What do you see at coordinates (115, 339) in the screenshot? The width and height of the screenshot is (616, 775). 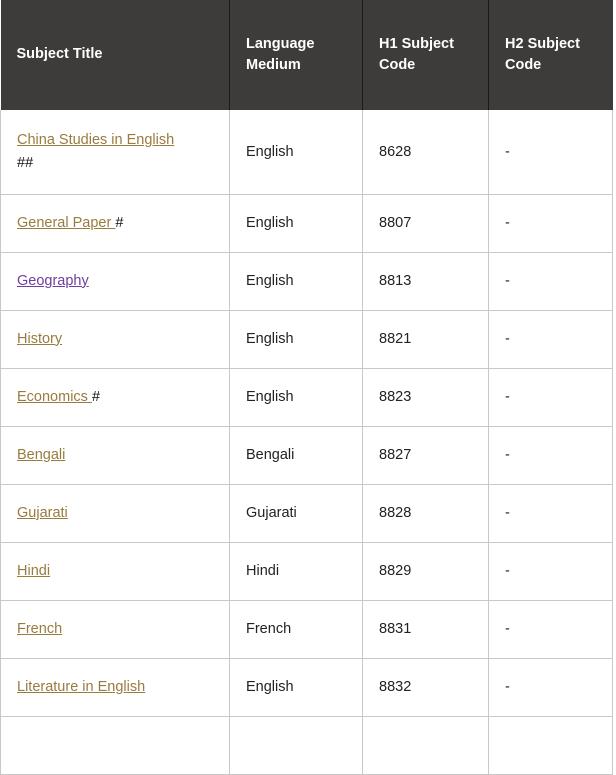 I see `cell-subject-title: History` at bounding box center [115, 339].